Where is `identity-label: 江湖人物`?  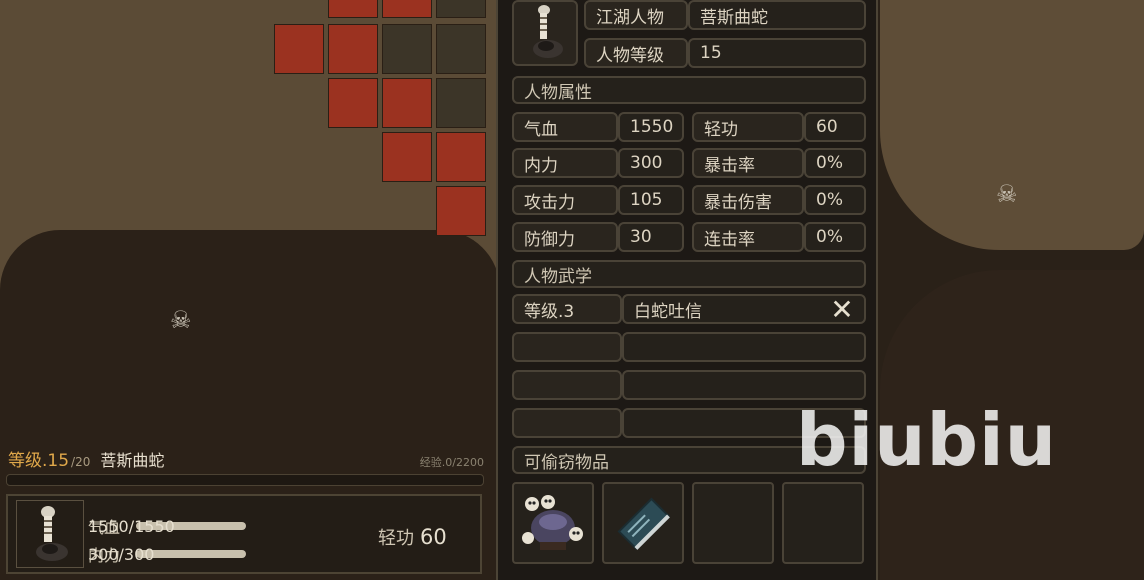
identity-label: 江湖人物 is located at coordinates (630, 17).